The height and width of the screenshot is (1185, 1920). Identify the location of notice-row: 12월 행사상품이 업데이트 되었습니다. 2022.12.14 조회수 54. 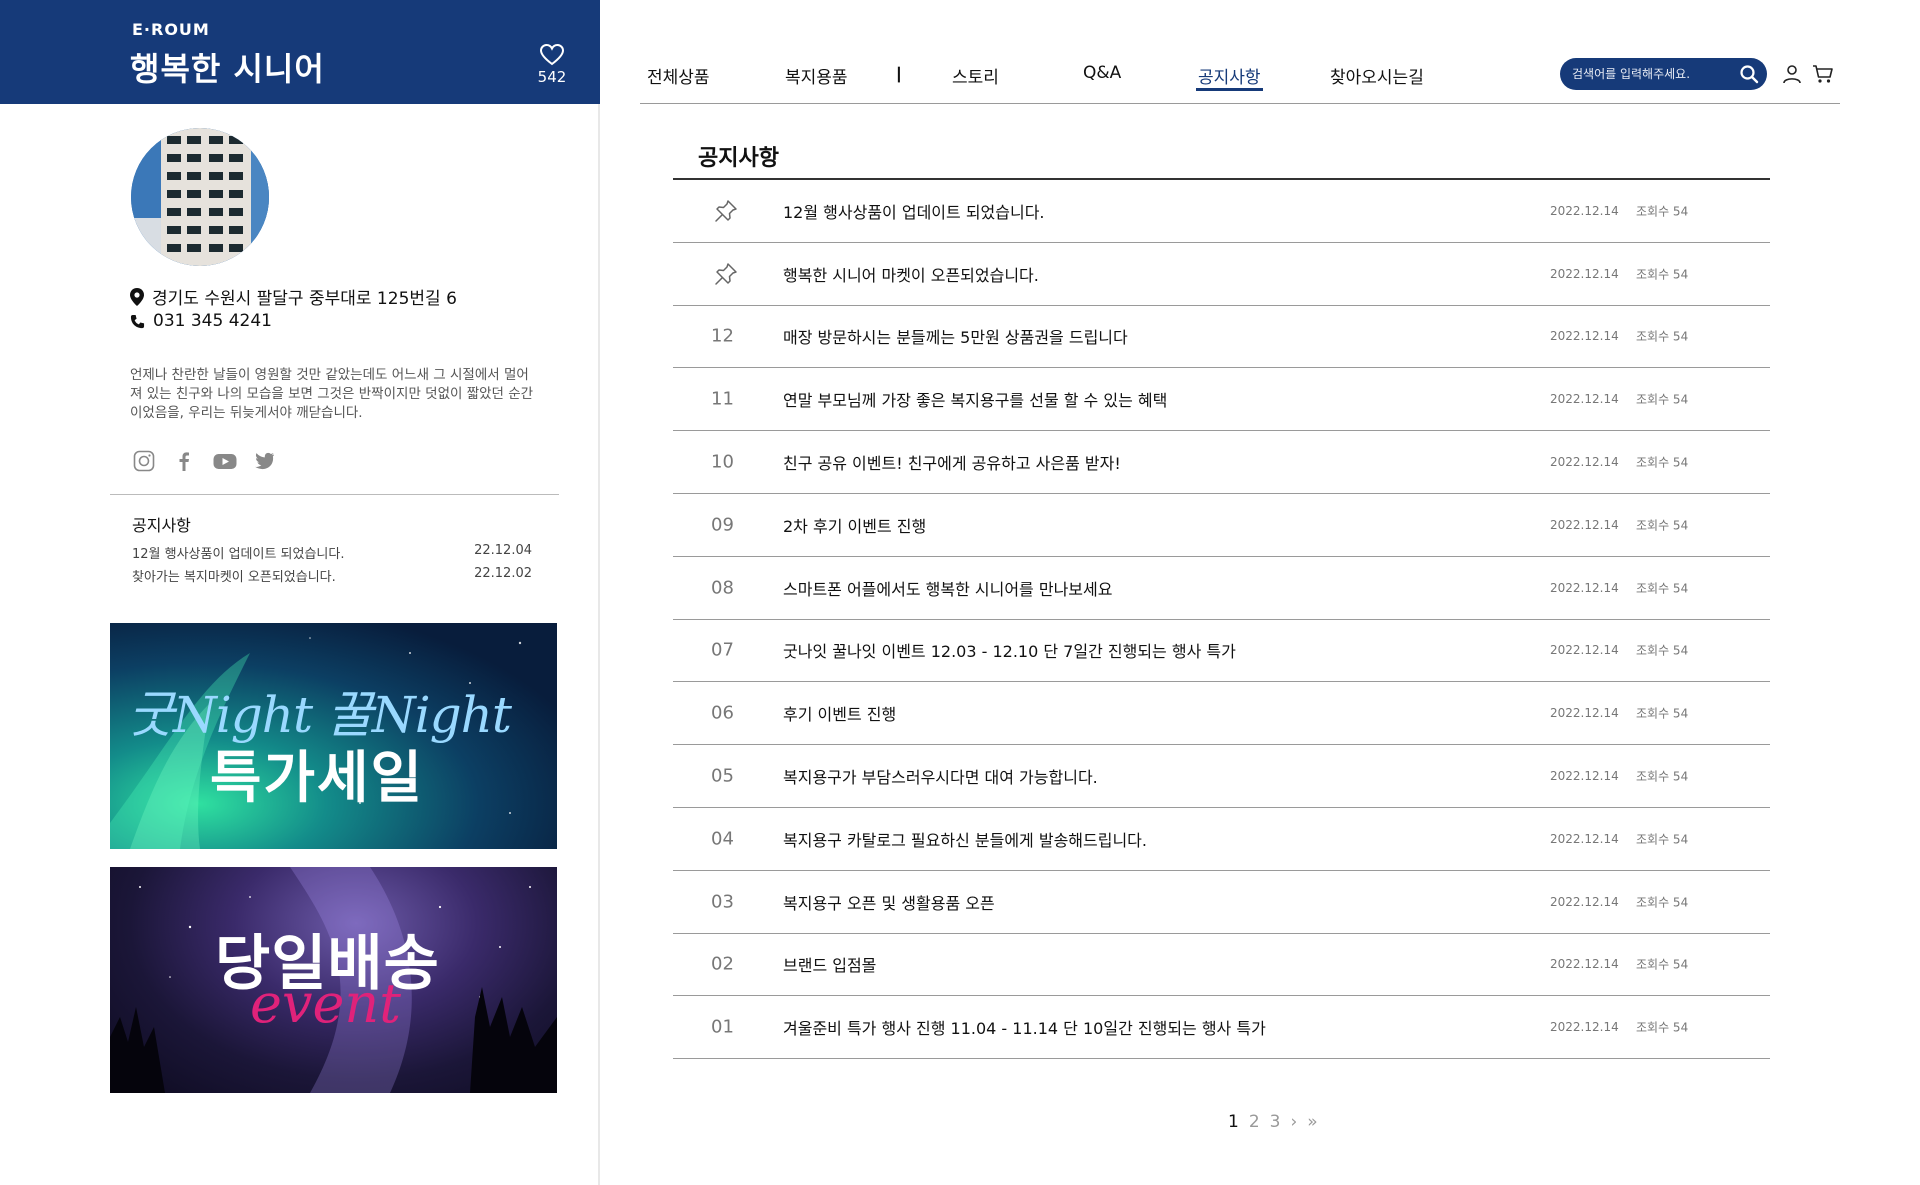
(1221, 211).